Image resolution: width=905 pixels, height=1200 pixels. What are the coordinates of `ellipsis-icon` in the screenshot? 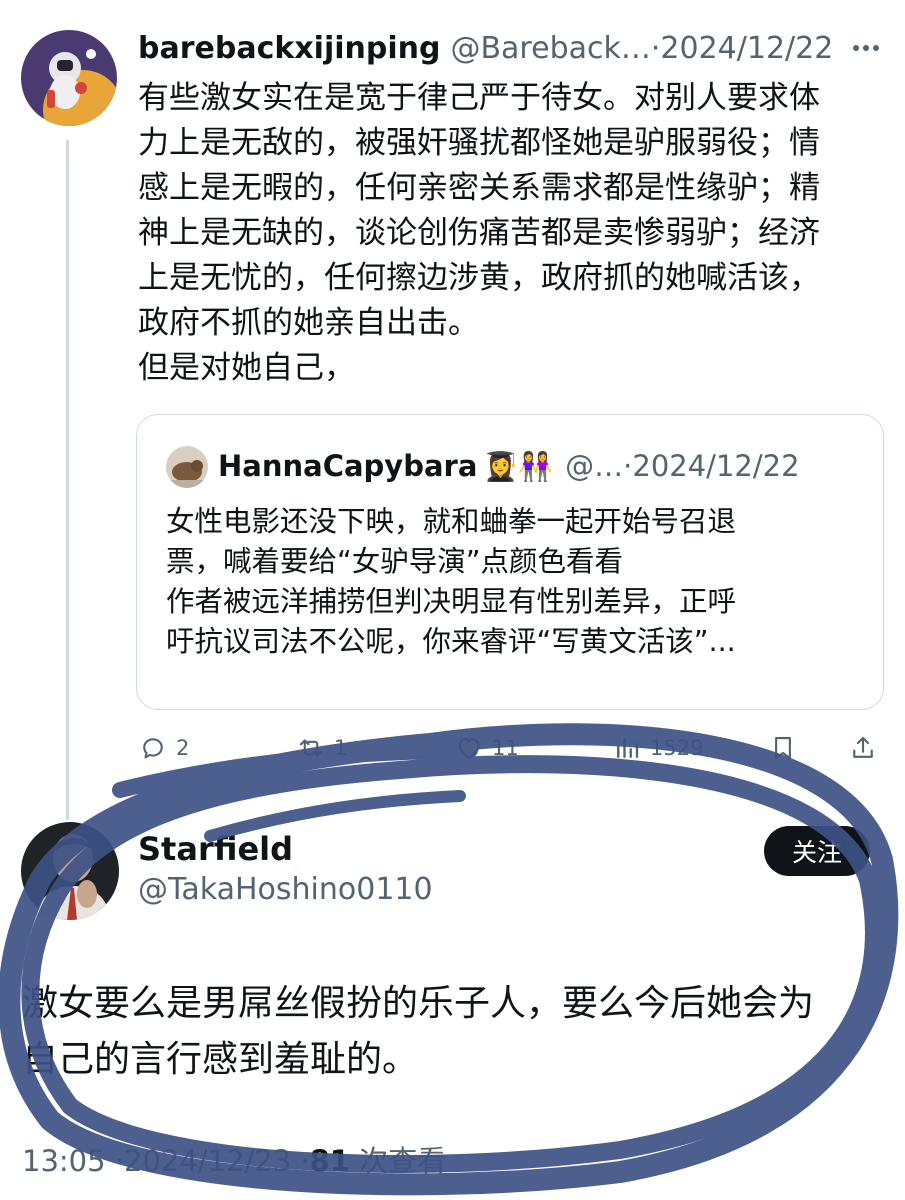 It's located at (866, 48).